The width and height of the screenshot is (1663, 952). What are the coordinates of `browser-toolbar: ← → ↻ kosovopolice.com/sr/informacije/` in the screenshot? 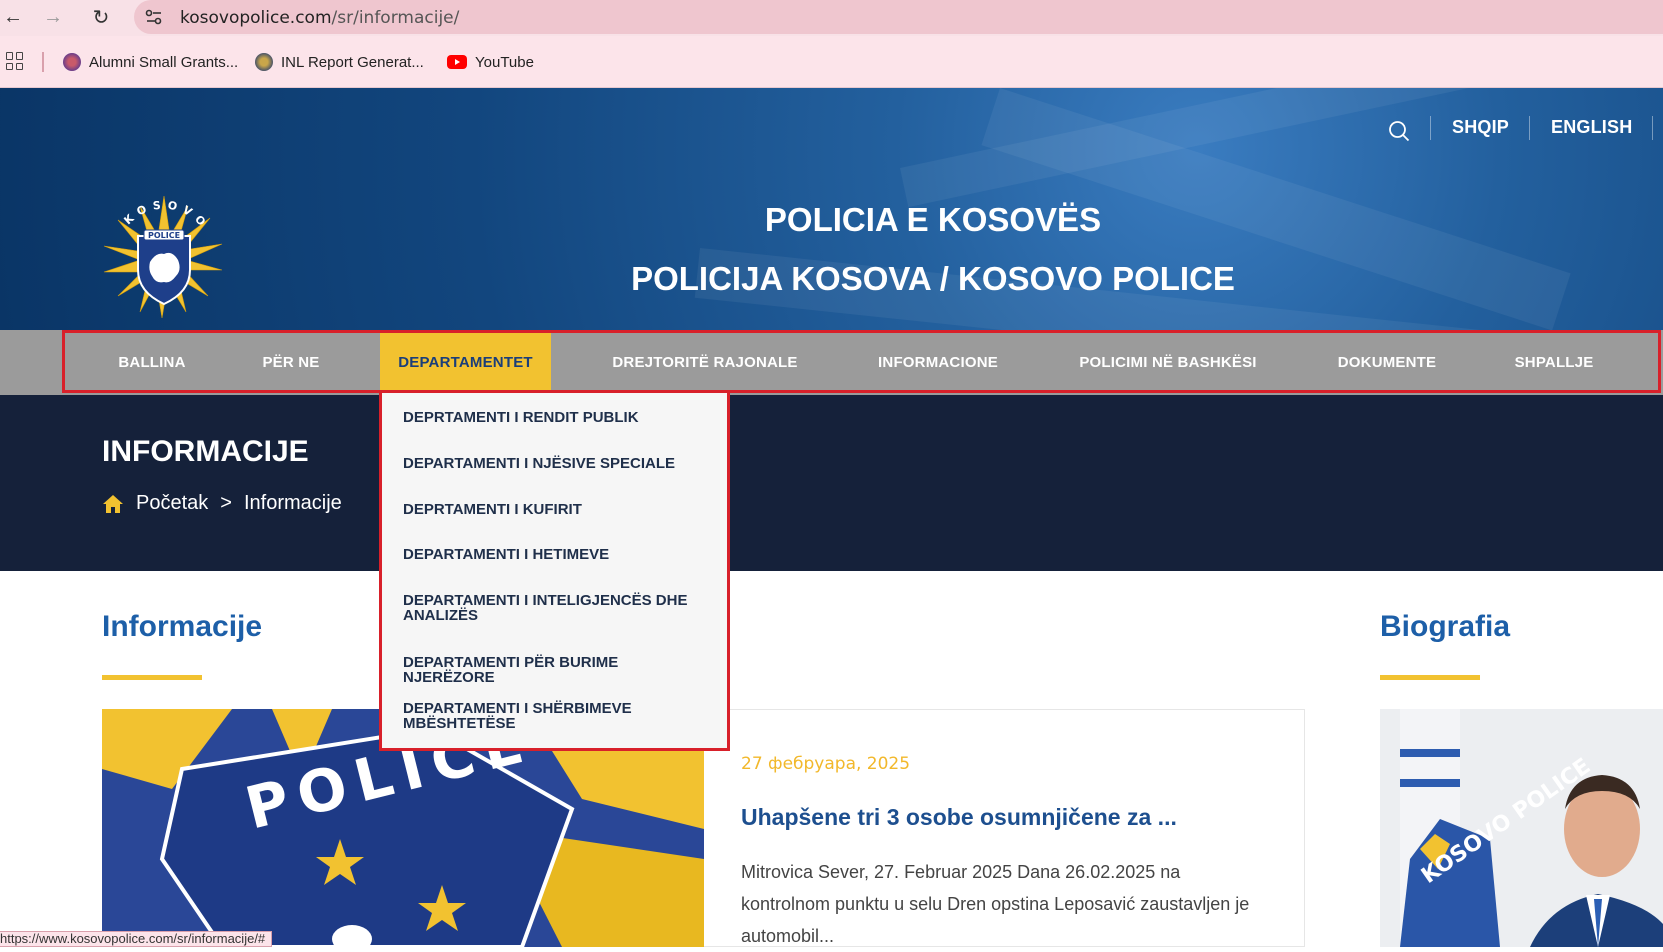 It's located at (831, 18).